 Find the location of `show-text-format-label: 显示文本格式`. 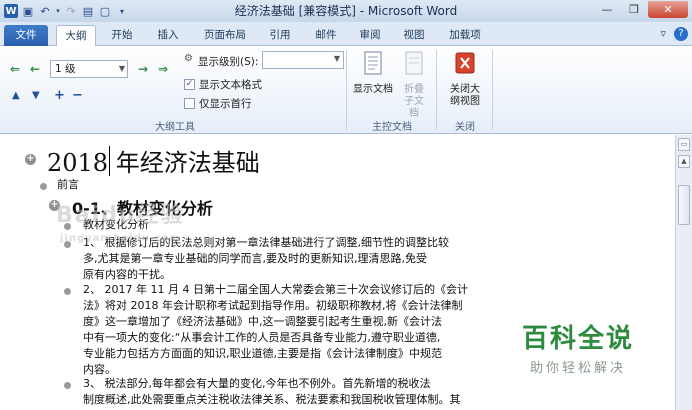

show-text-format-label: 显示文本格式 is located at coordinates (230, 85).